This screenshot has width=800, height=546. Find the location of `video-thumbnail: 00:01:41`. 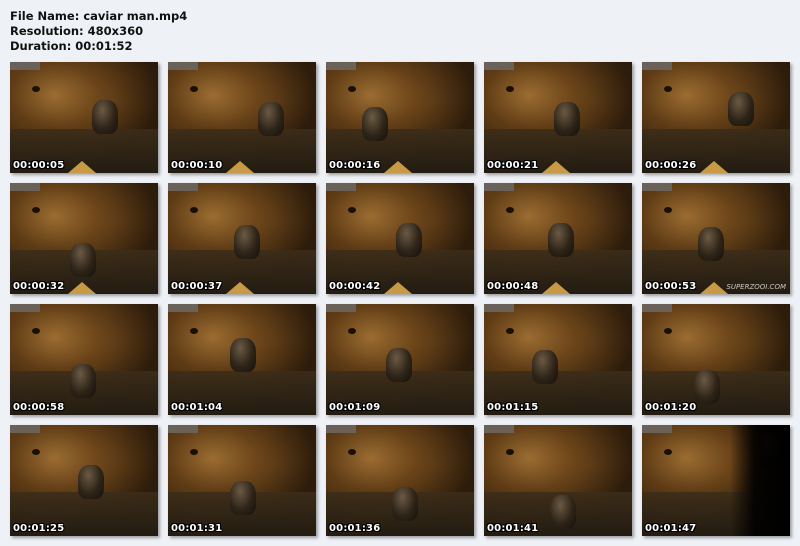

video-thumbnail: 00:01:41 is located at coordinates (558, 480).